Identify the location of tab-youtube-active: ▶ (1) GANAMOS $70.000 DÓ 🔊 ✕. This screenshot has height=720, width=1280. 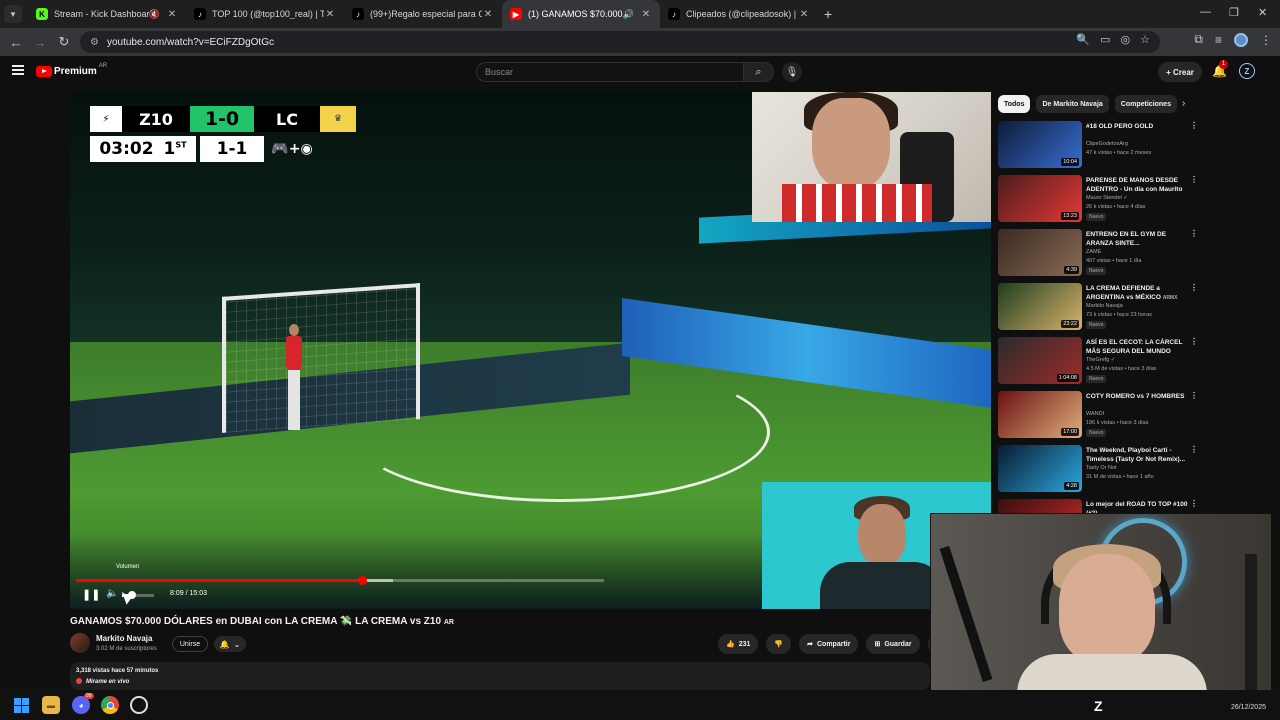
(581, 14).